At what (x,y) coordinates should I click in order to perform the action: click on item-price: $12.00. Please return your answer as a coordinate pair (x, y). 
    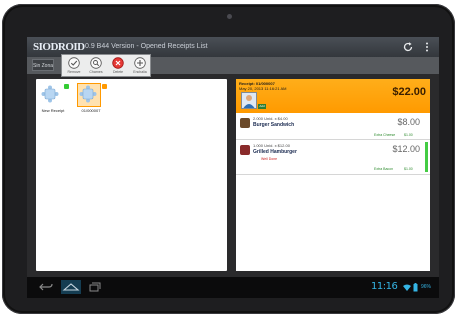
    Looking at the image, I should click on (406, 149).